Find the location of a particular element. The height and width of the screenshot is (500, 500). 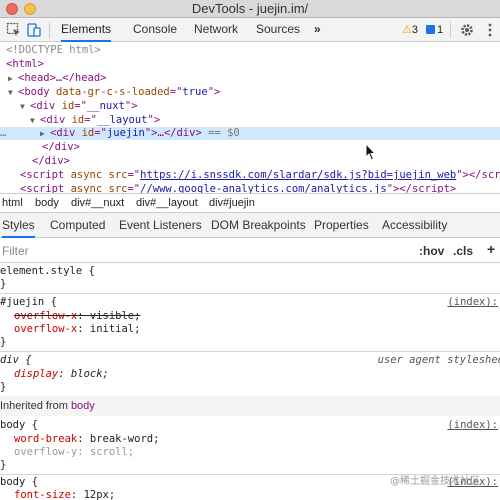

class-toggle-button: .cls is located at coordinates (463, 251).